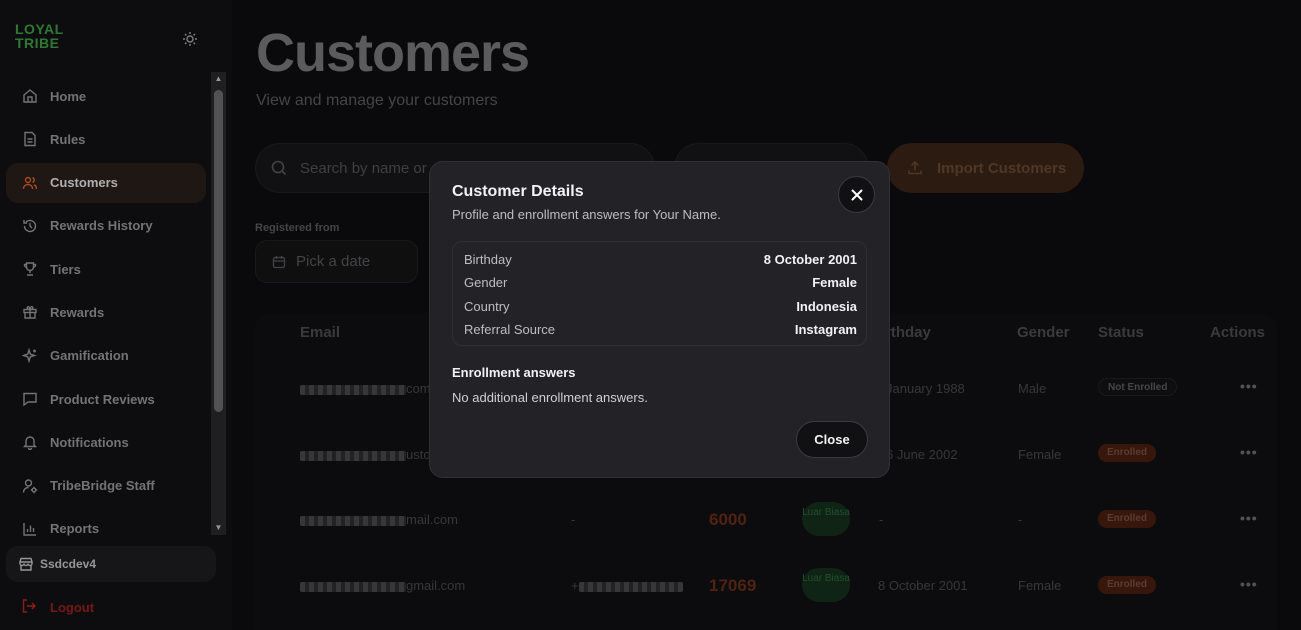 The height and width of the screenshot is (630, 1301). Describe the element at coordinates (488, 259) in the screenshot. I see `detail-label: Birthday` at that location.